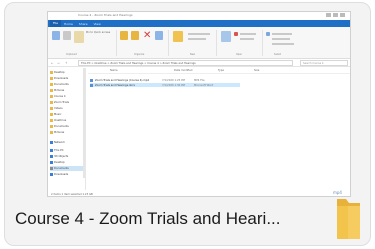 The image size is (375, 249). I want to click on word-file-icon, so click(91, 85).